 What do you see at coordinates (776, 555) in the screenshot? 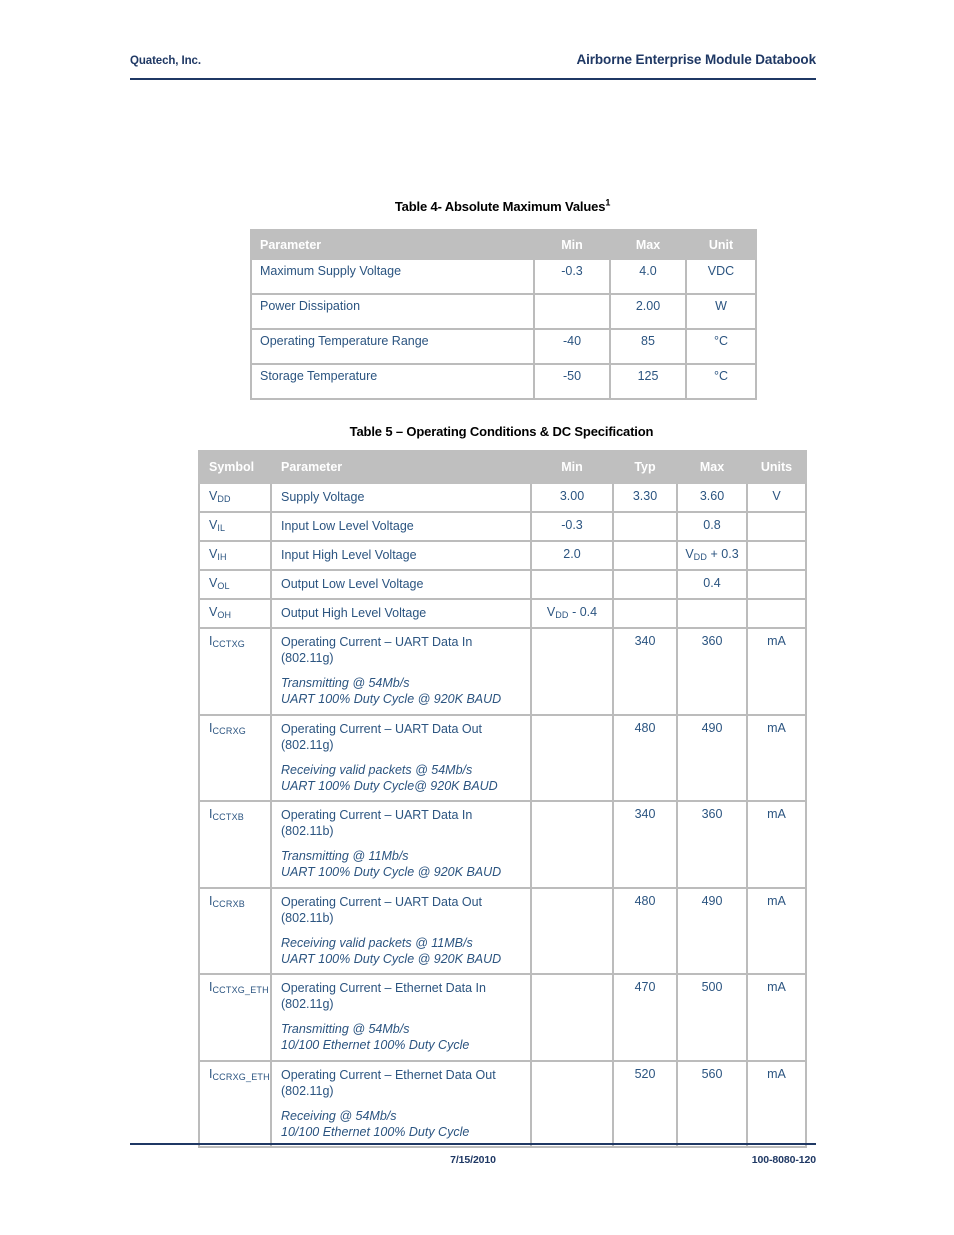
I see `table5-r2-units` at bounding box center [776, 555].